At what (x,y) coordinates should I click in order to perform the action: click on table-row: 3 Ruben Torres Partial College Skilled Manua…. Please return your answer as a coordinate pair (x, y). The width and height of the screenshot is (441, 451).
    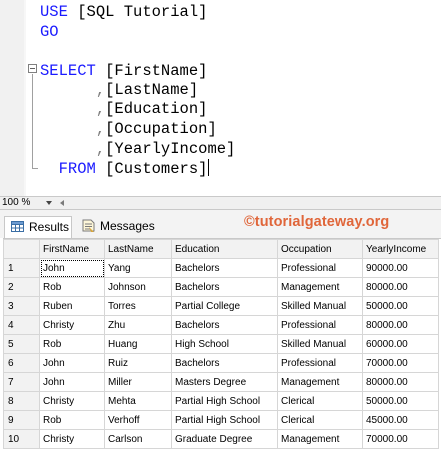
    Looking at the image, I should click on (221, 306).